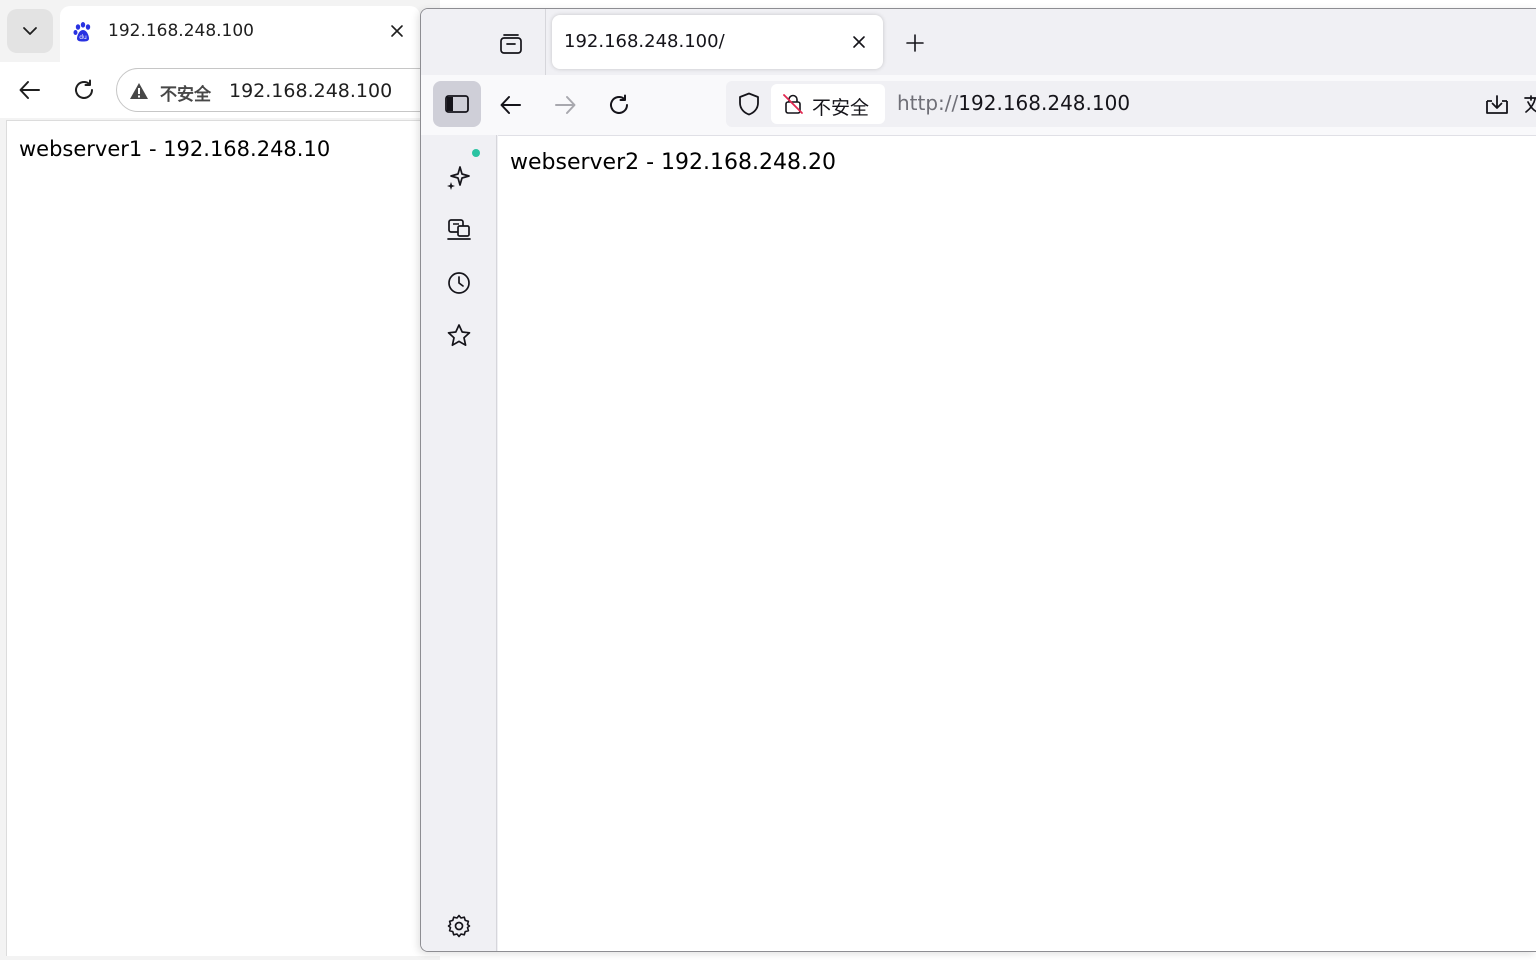 The height and width of the screenshot is (960, 1536). Describe the element at coordinates (83, 37) in the screenshot. I see `svg-text: du` at that location.